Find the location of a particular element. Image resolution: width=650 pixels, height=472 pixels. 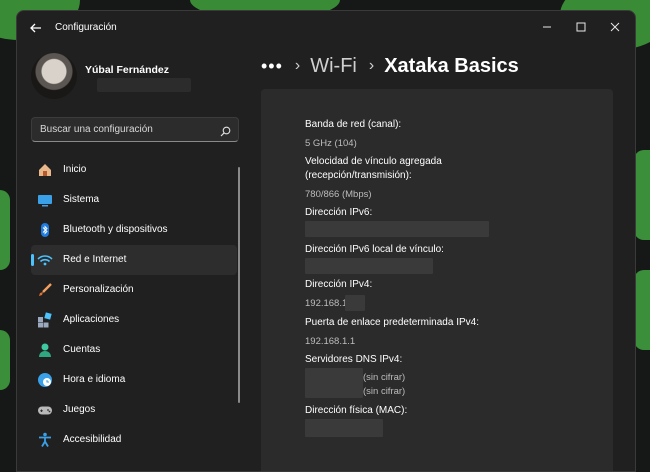

network-icon is located at coordinates (45, 260).